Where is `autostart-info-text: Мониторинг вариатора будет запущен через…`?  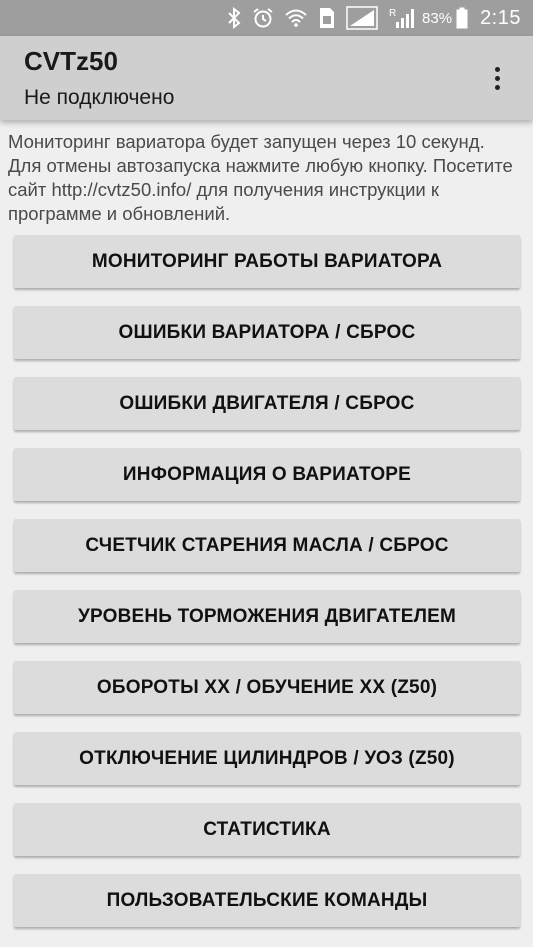 autostart-info-text: Мониторинг вариатора будет запущен через… is located at coordinates (260, 177).